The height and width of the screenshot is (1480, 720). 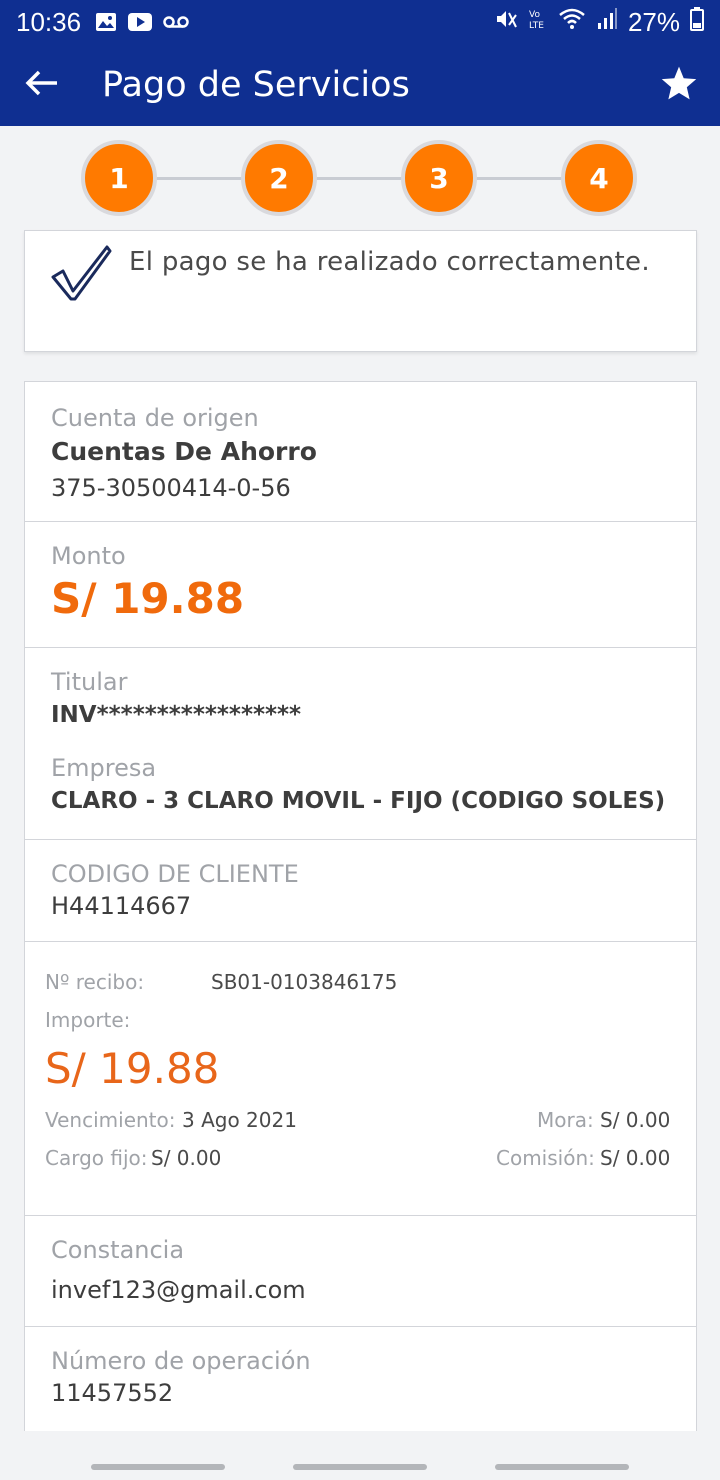 What do you see at coordinates (360, 22) in the screenshot?
I see `status-bar: 10:36 Vo LTE 27%` at bounding box center [360, 22].